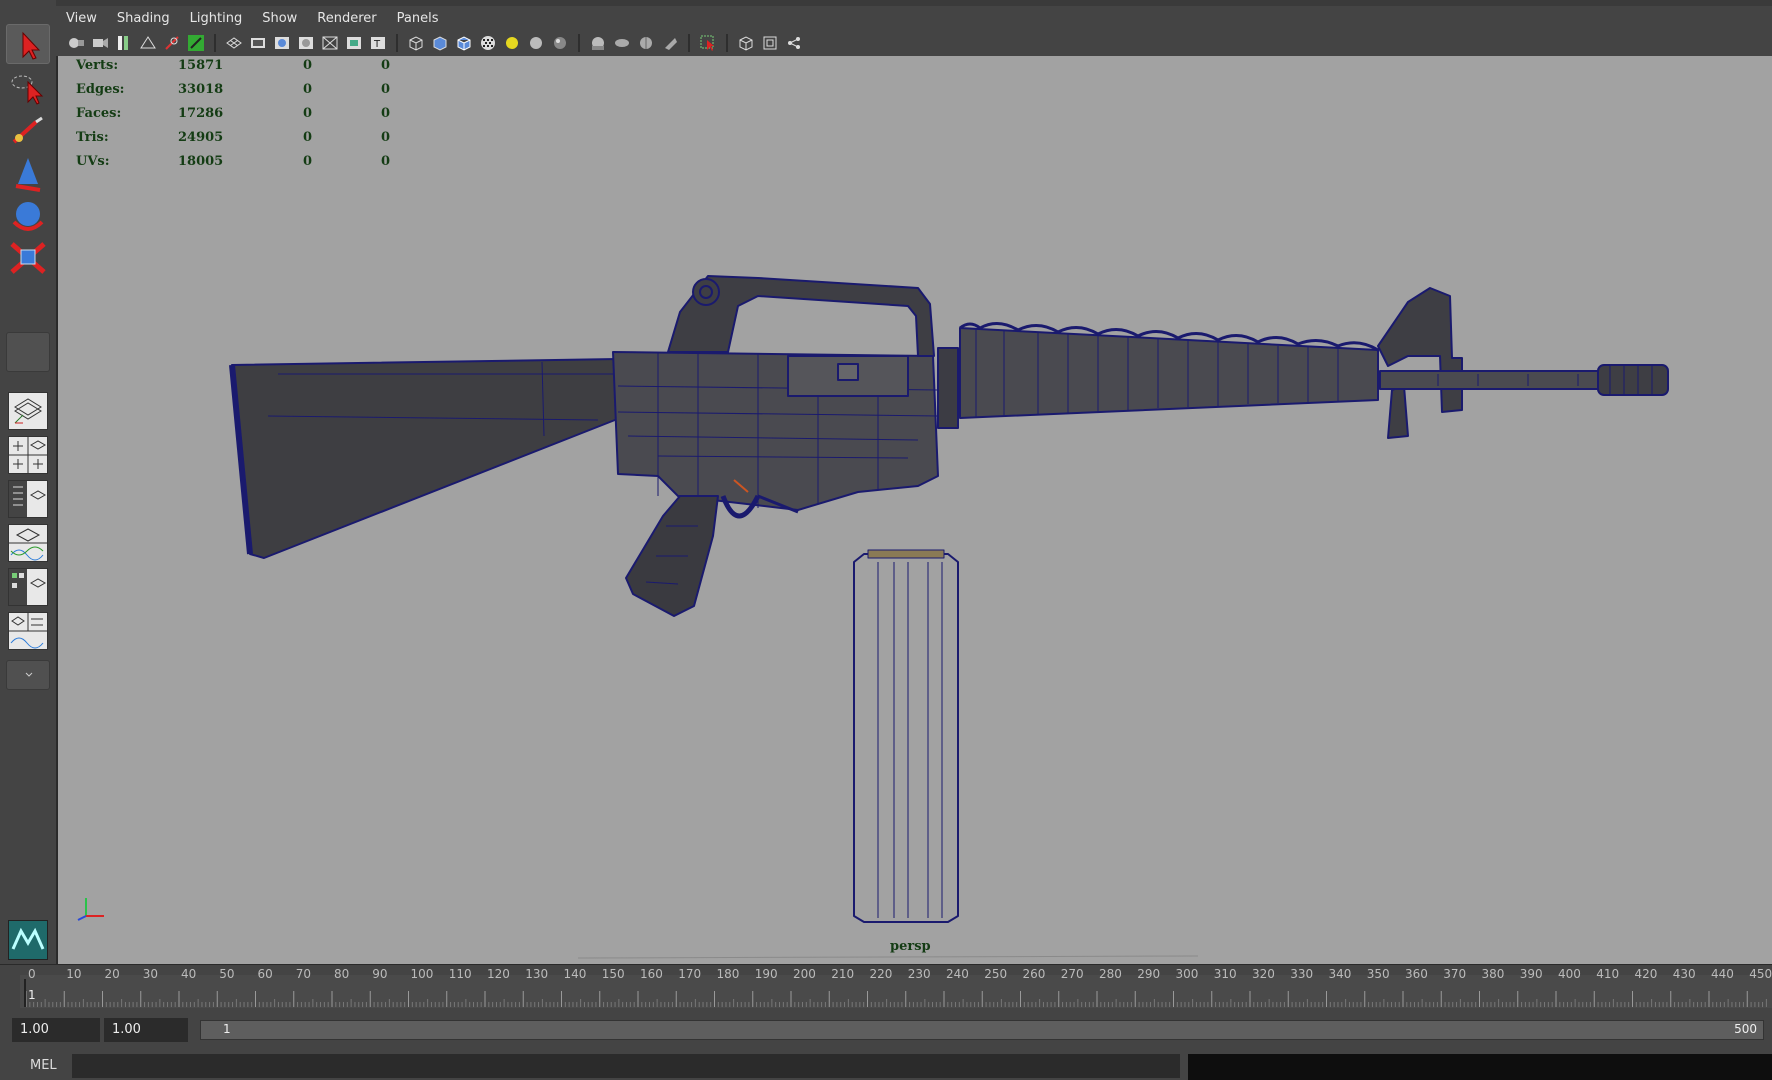 This screenshot has height=1080, width=1772. I want to click on maya-logo, so click(28, 940).